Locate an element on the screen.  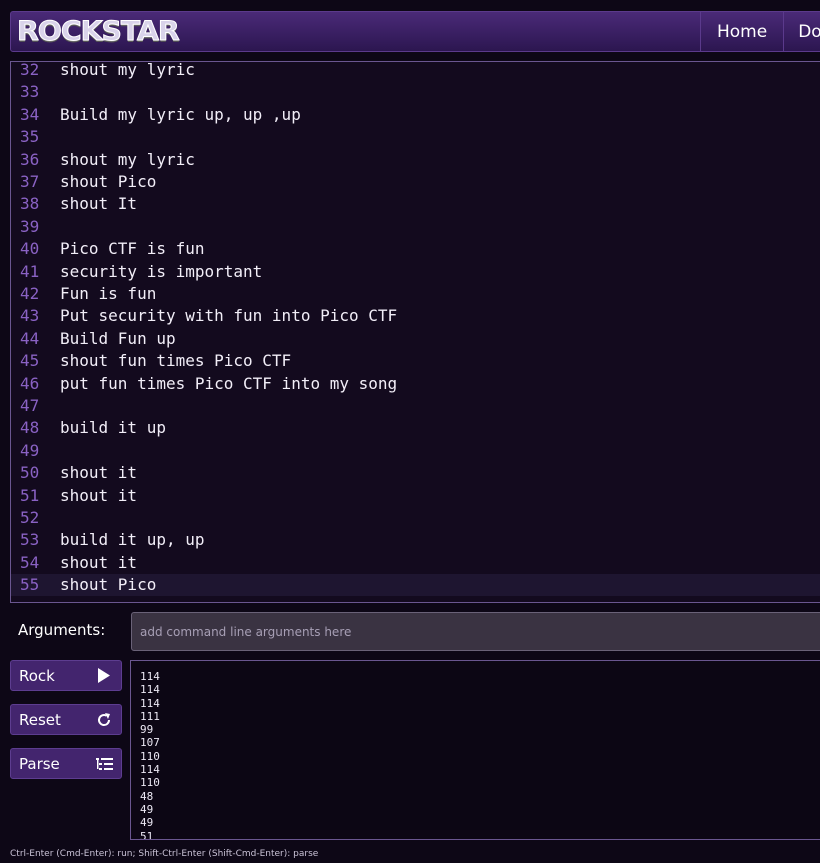
editor-line: 38 shout It is located at coordinates (415, 204).